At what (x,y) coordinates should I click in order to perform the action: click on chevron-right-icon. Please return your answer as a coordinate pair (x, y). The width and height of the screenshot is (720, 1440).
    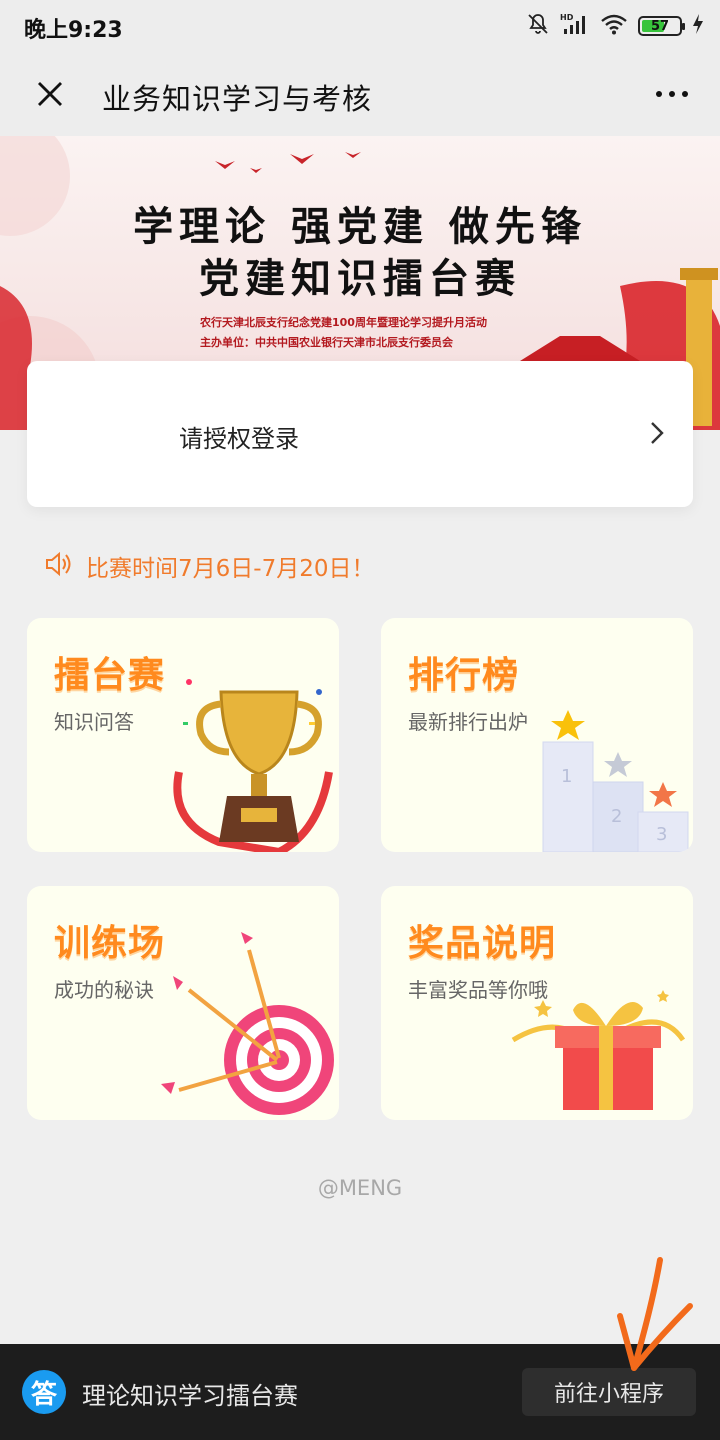
    Looking at the image, I should click on (657, 433).